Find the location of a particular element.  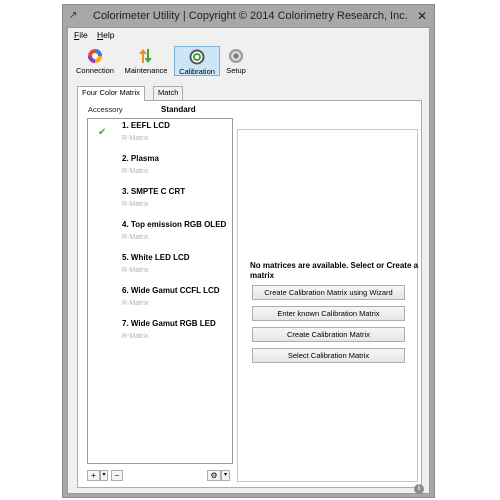

list-item: 6. Wide Gamut CCFL LCD R-Matrix is located at coordinates (160, 300).